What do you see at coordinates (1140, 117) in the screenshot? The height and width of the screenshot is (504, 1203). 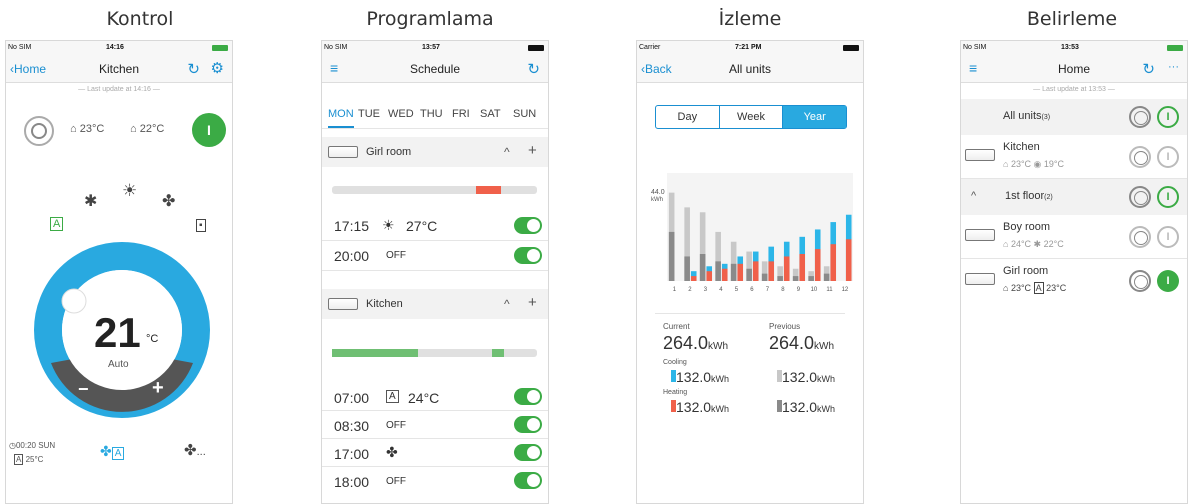 I see `all-off-button` at bounding box center [1140, 117].